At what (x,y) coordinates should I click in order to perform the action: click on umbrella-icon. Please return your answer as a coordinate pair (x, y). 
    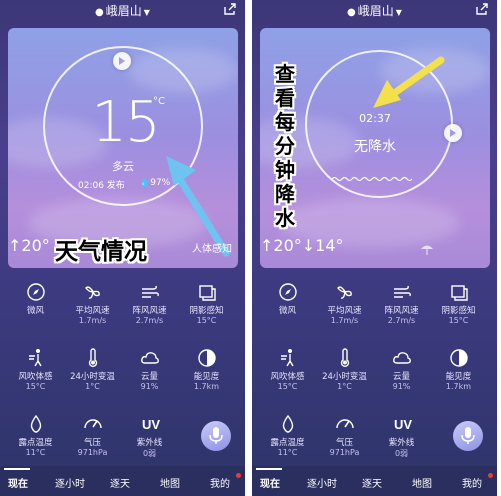
    Looking at the image, I should click on (427, 250).